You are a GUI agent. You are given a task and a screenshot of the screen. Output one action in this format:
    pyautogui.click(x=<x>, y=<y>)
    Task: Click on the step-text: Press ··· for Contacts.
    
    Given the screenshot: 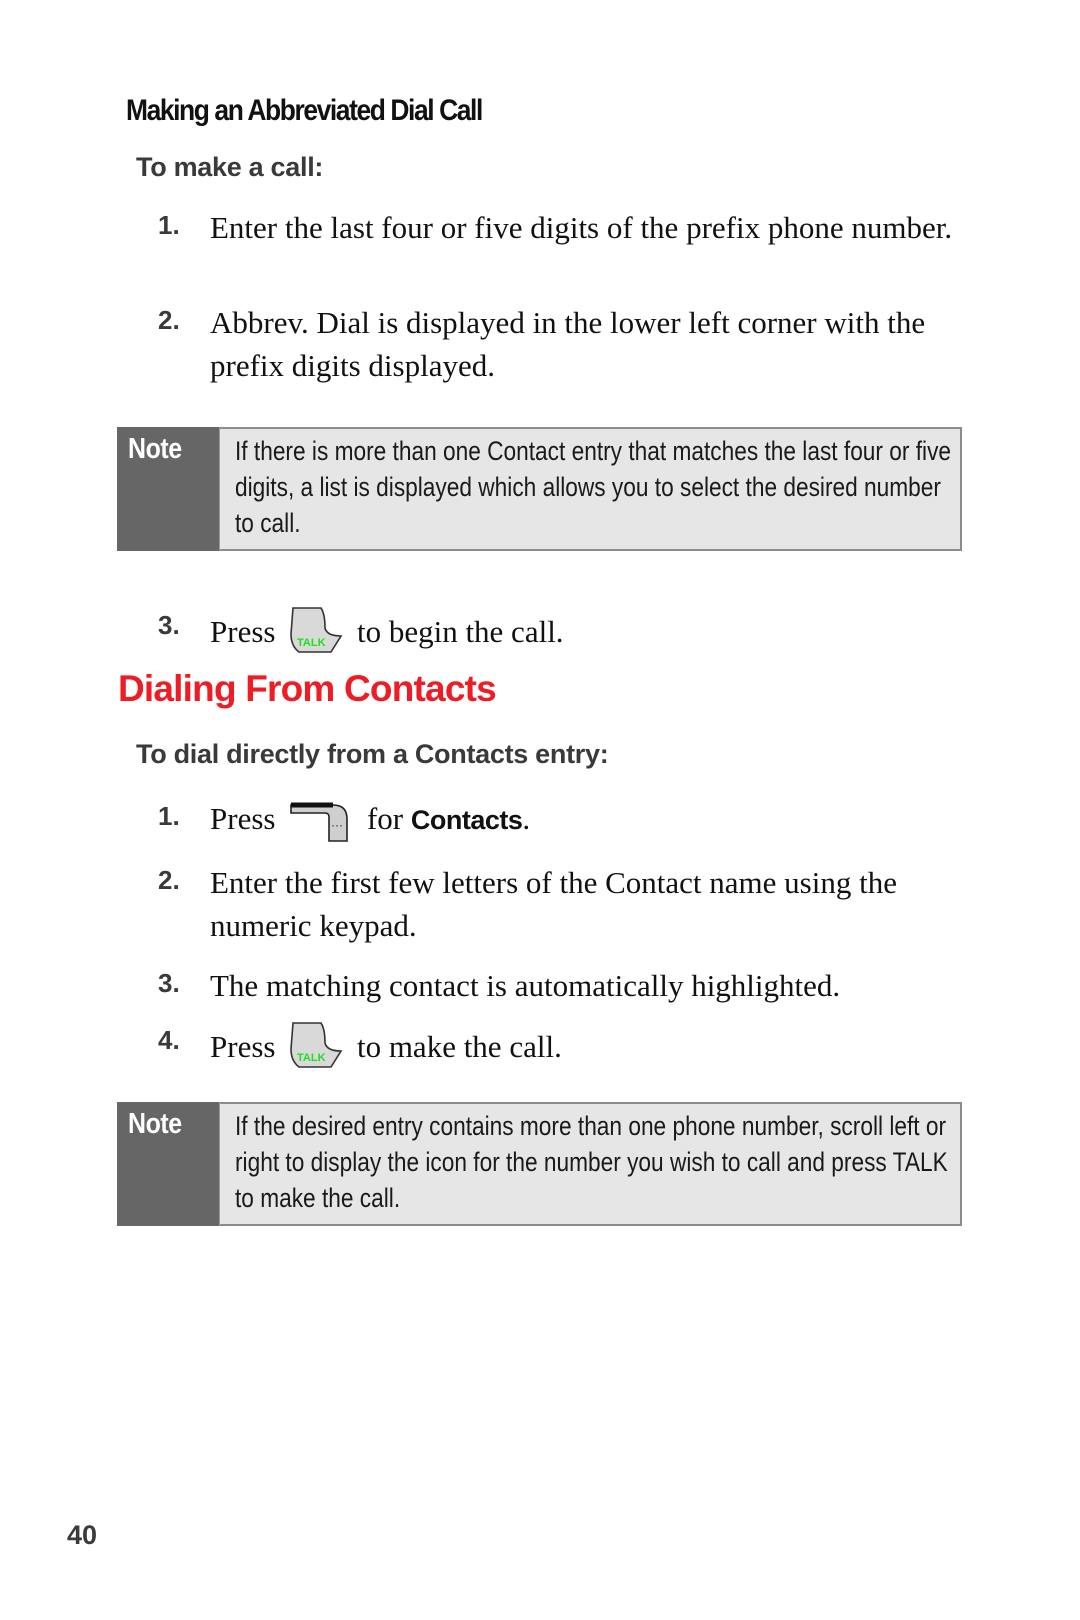 What is the action you would take?
    pyautogui.click(x=595, y=825)
    